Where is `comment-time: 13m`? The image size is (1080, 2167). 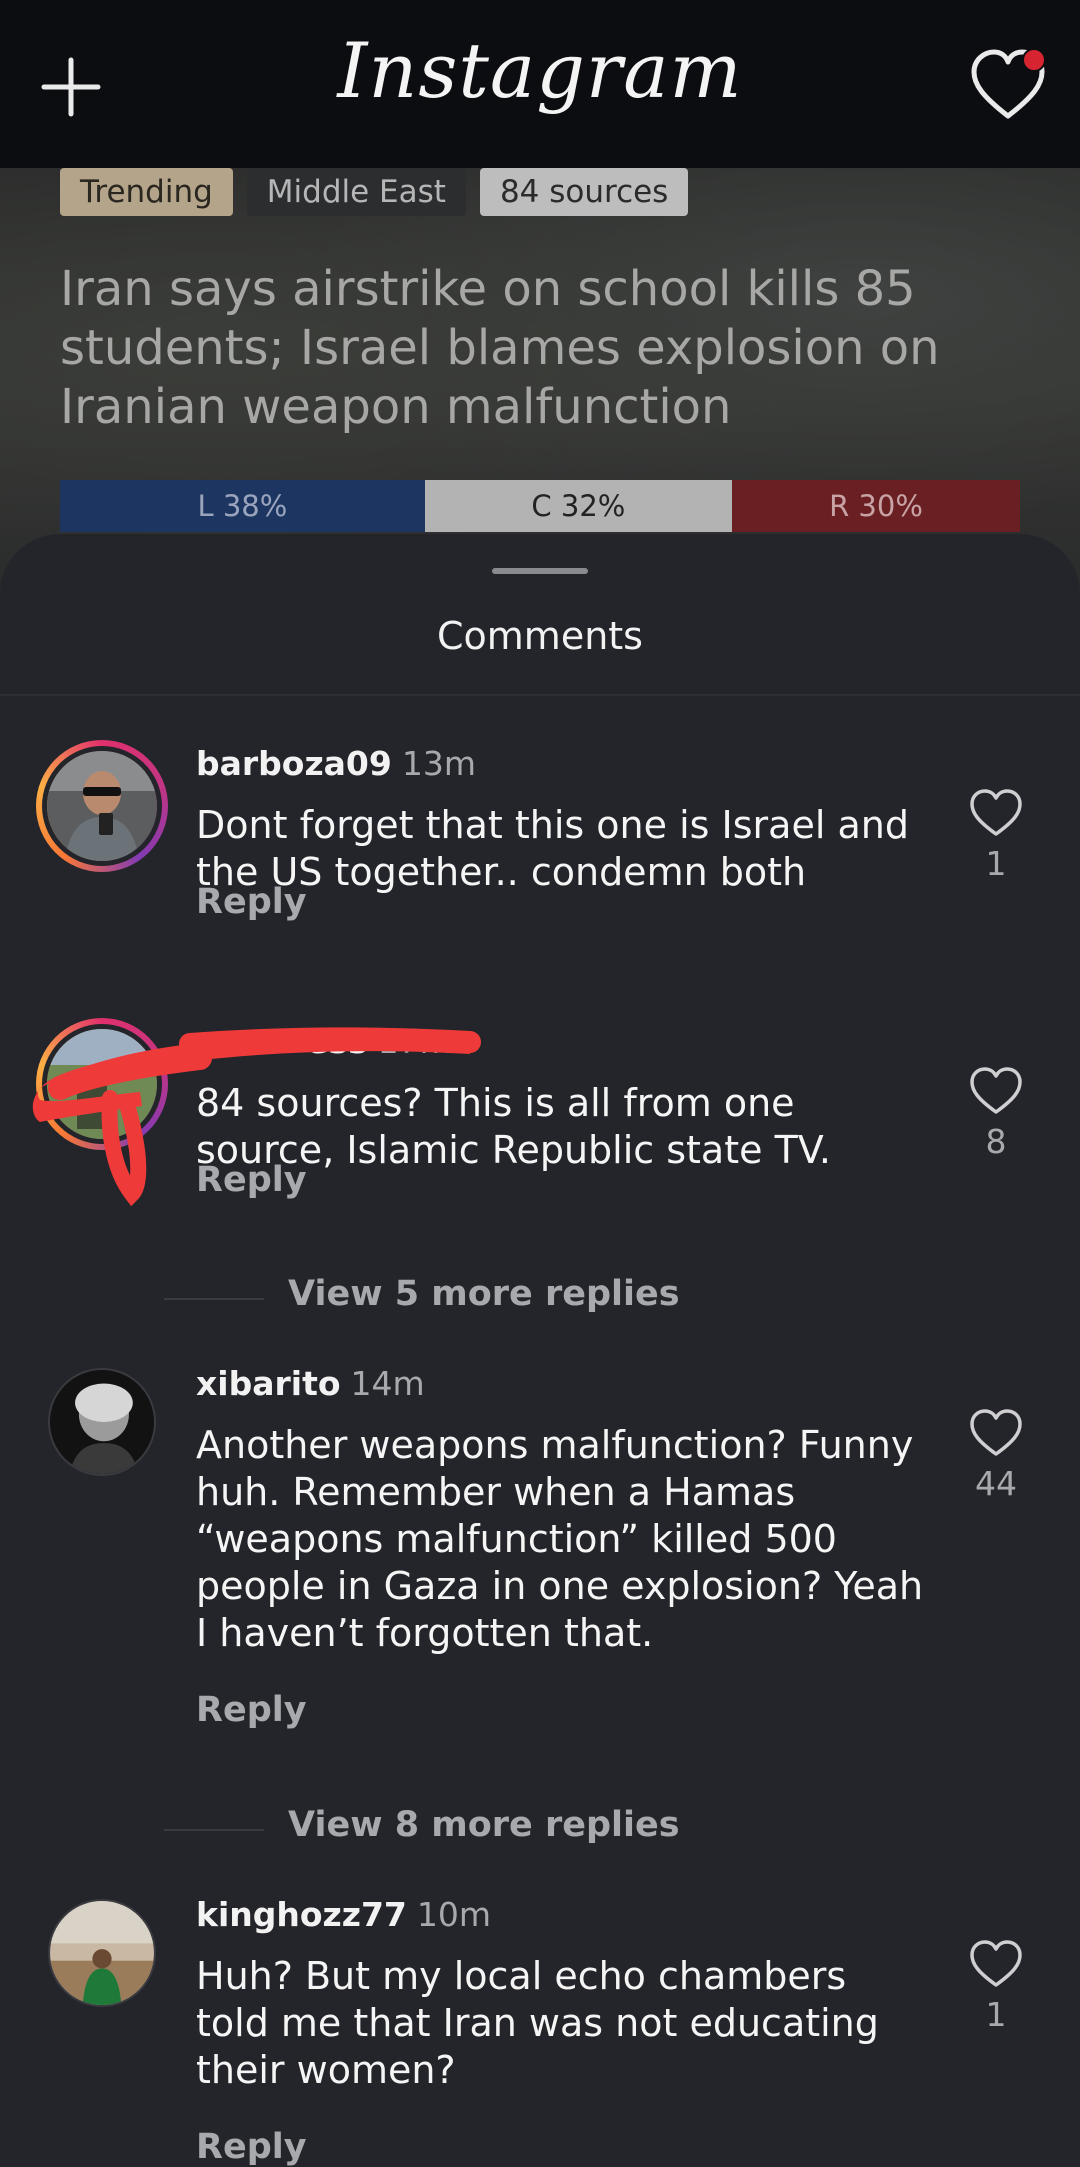
comment-time: 13m is located at coordinates (438, 763).